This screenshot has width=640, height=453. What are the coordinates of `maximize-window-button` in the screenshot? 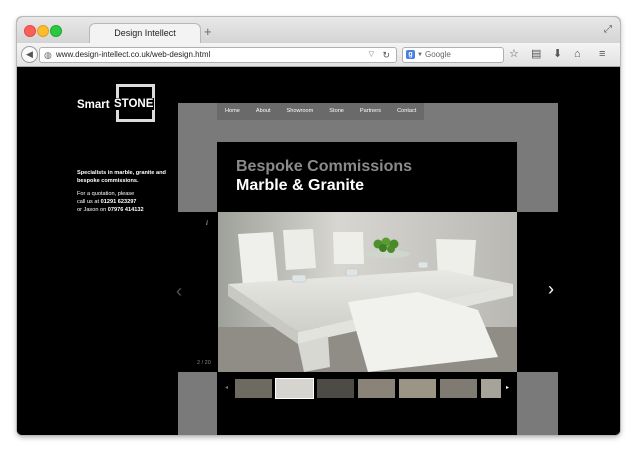 It's located at (56, 31).